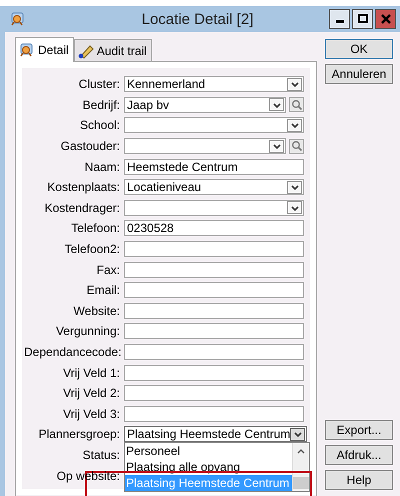 The image size is (400, 496). I want to click on pen-icon, so click(86, 50).